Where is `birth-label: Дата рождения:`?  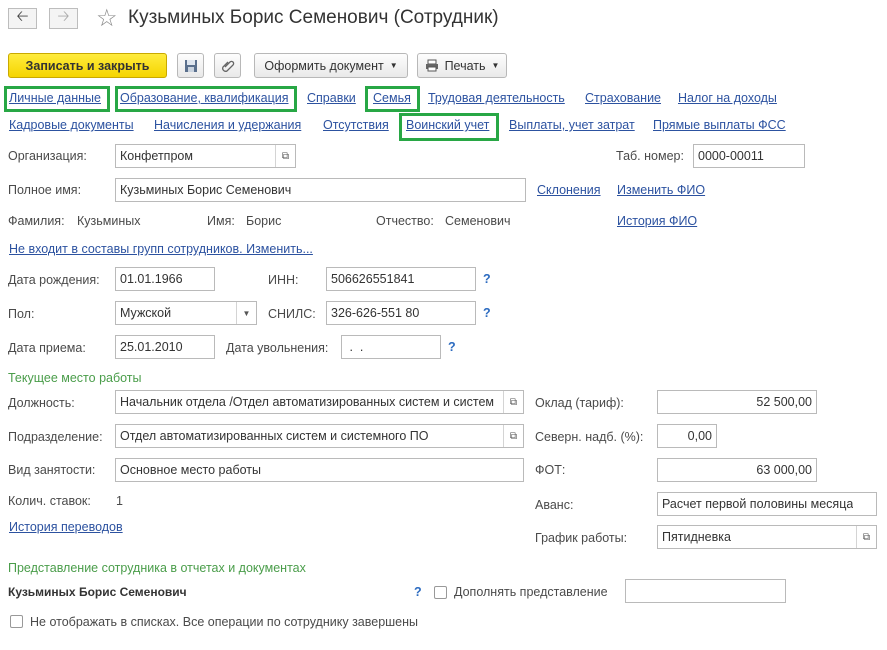
birth-label: Дата рождения: is located at coordinates (54, 280).